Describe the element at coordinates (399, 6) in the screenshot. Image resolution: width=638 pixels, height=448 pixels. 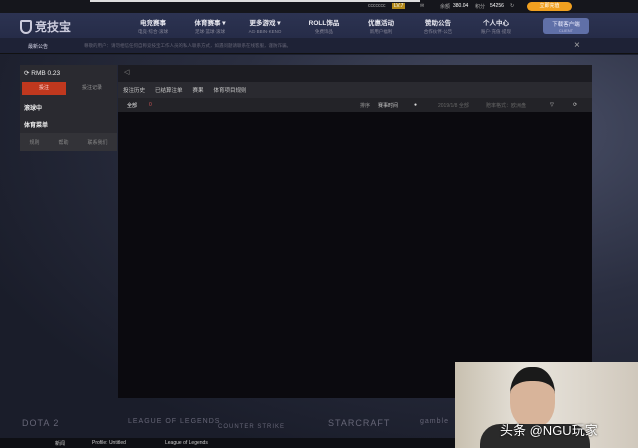
I see `level-badge: LV.7` at that location.